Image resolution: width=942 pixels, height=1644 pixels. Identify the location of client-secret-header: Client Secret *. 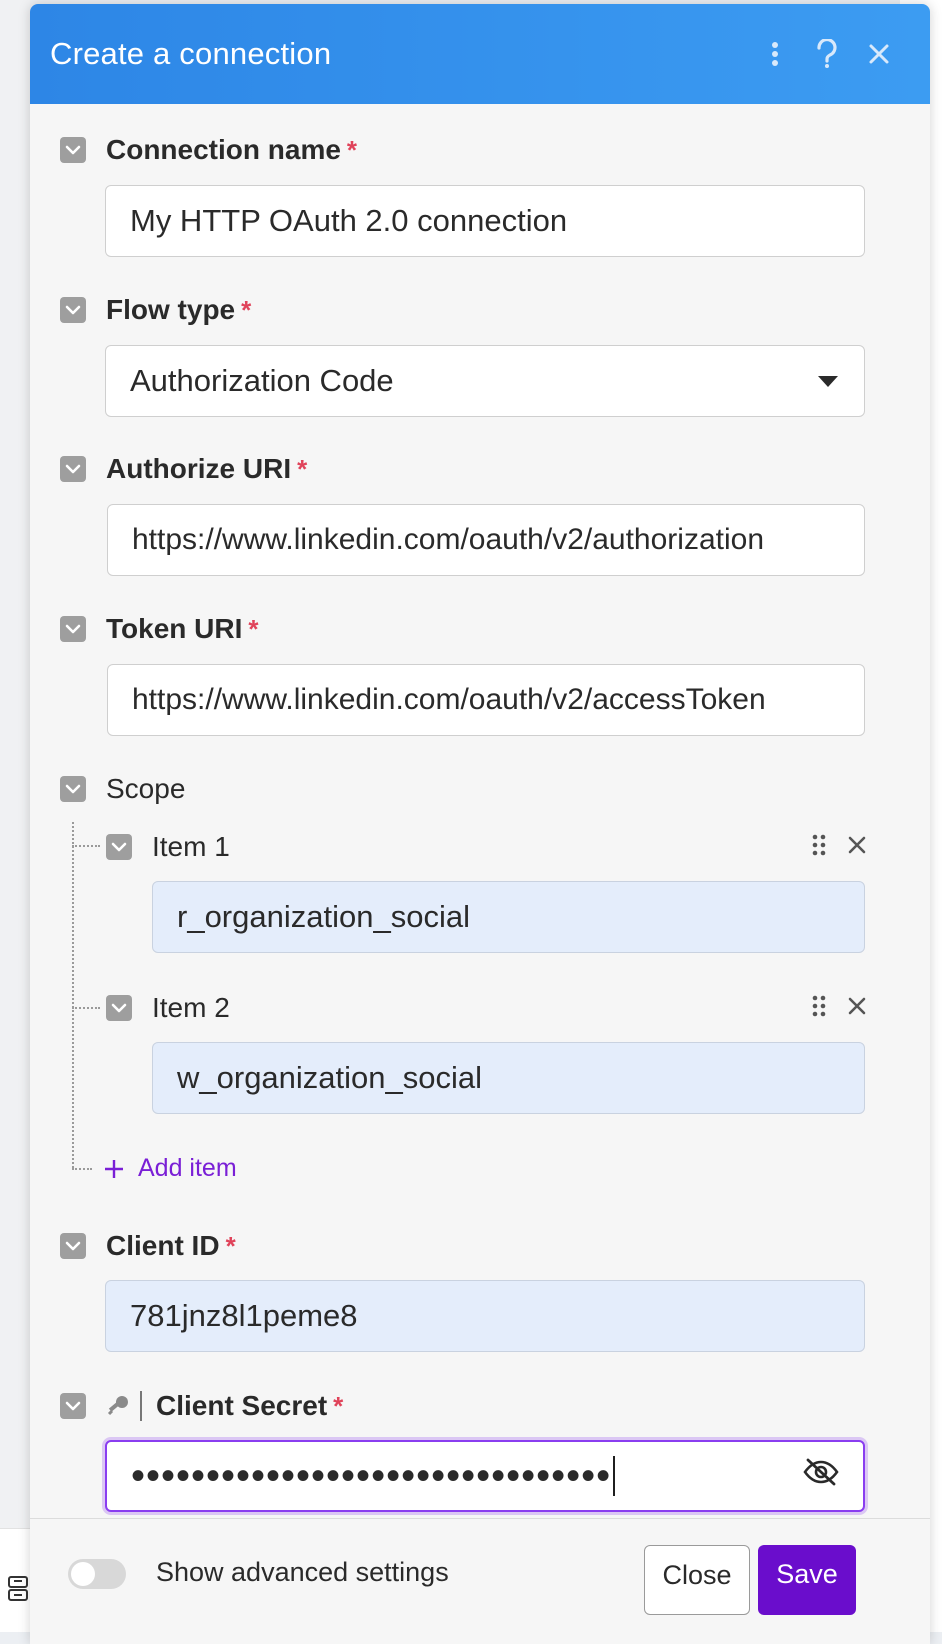
(201, 1406).